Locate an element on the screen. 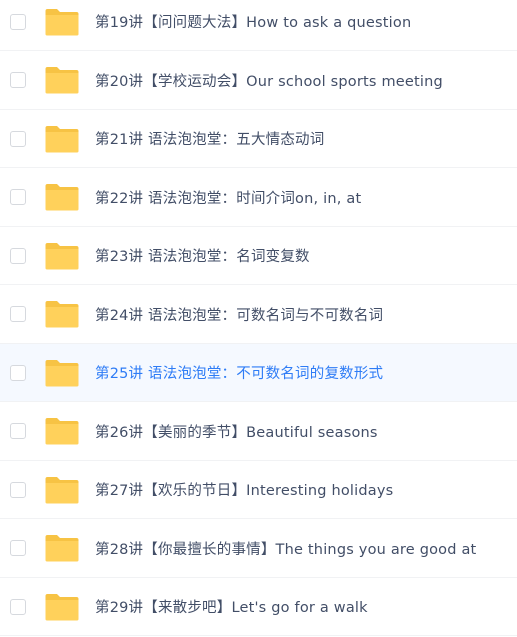 This screenshot has width=517, height=637. file-name-link: 第21讲 语法泡泡堂：五大情态动词 is located at coordinates (302, 138).